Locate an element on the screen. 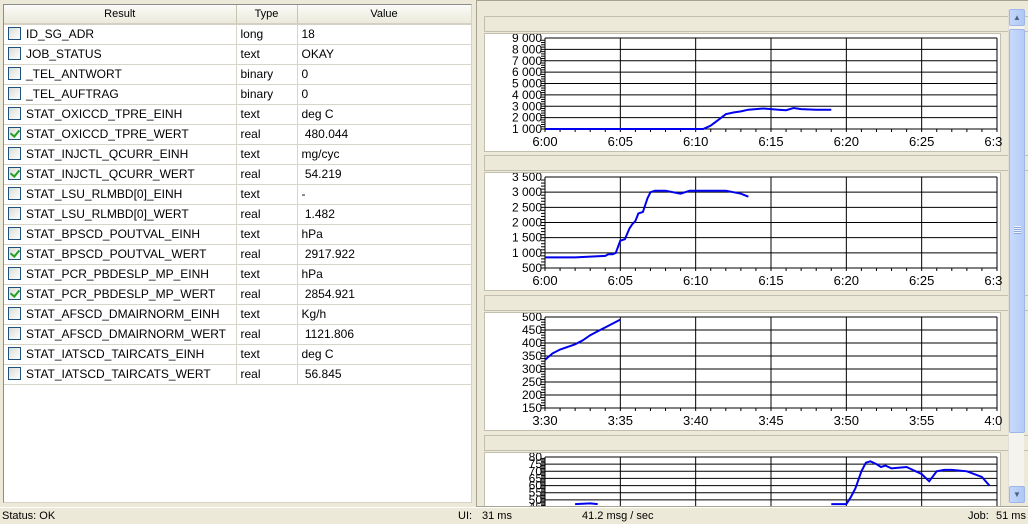  table-row: STAT_AFSCD_DMAIRNORM_WERT real 1121.806 is located at coordinates (237, 334).